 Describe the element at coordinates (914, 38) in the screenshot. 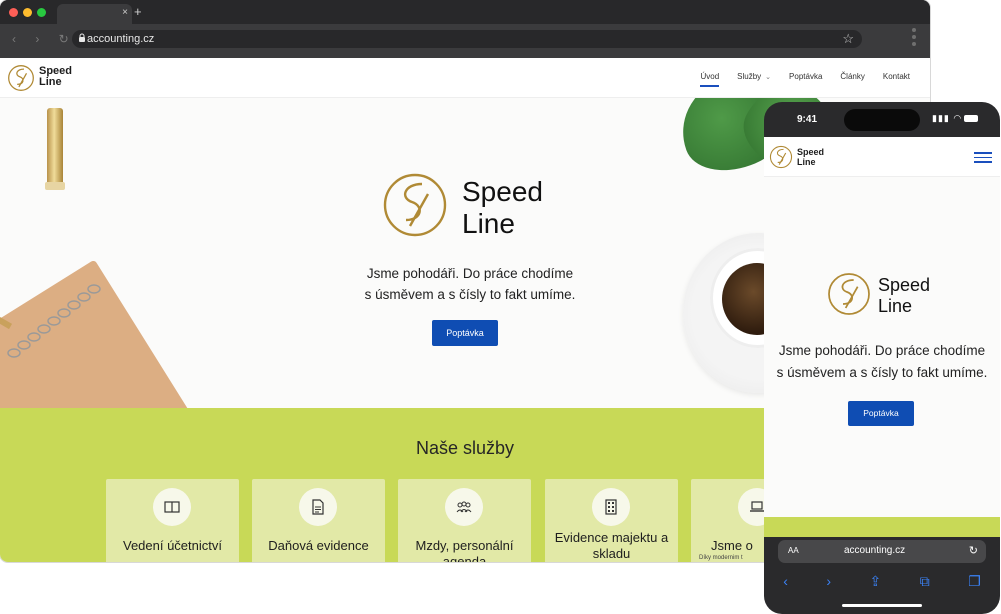

I see `browser-menu-icon` at that location.